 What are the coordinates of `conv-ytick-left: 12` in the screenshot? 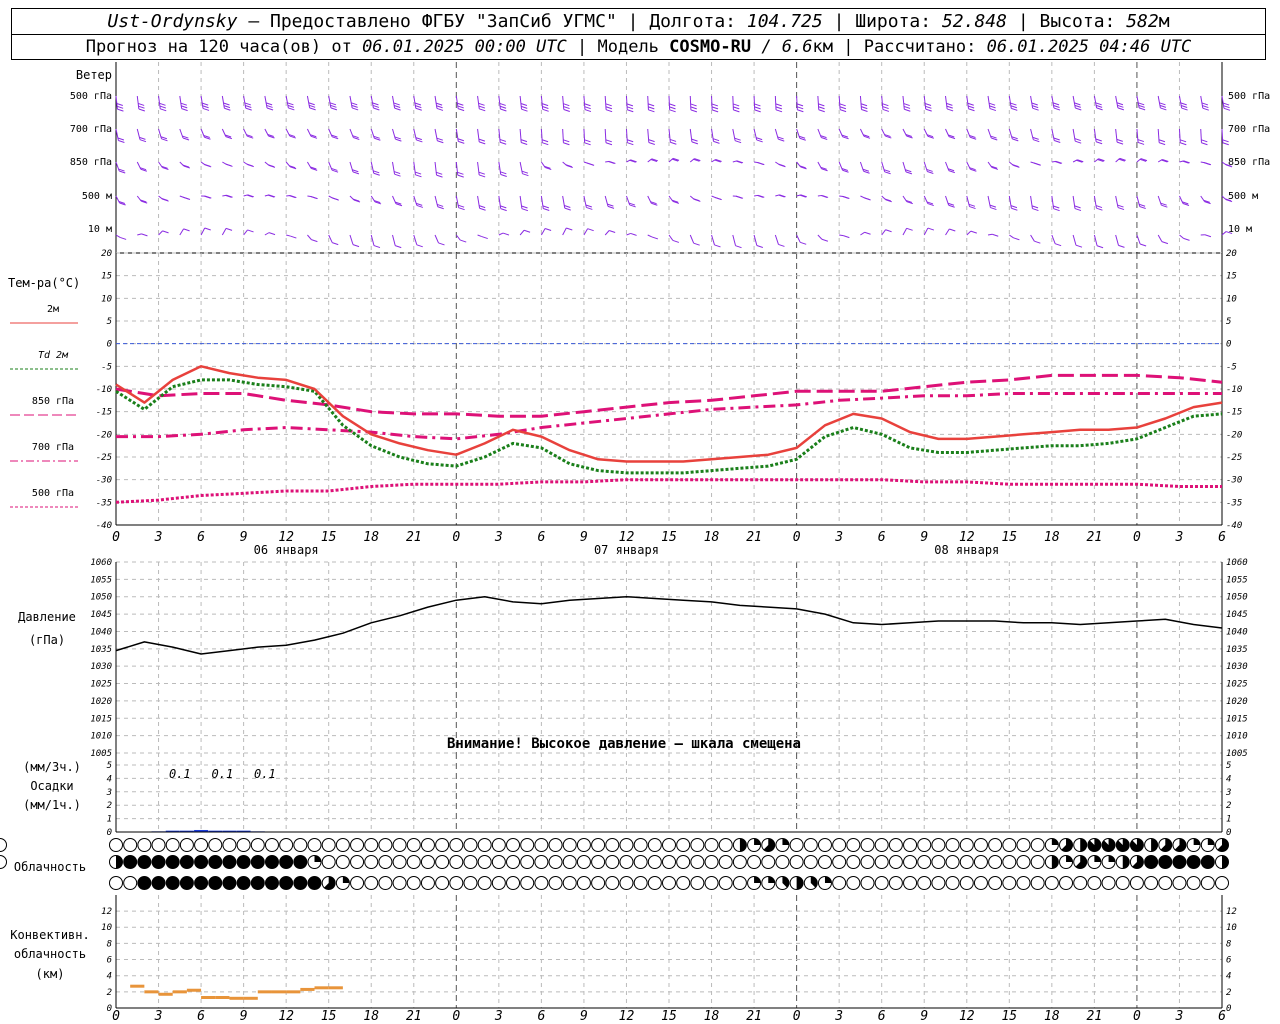 It's located at (106, 912).